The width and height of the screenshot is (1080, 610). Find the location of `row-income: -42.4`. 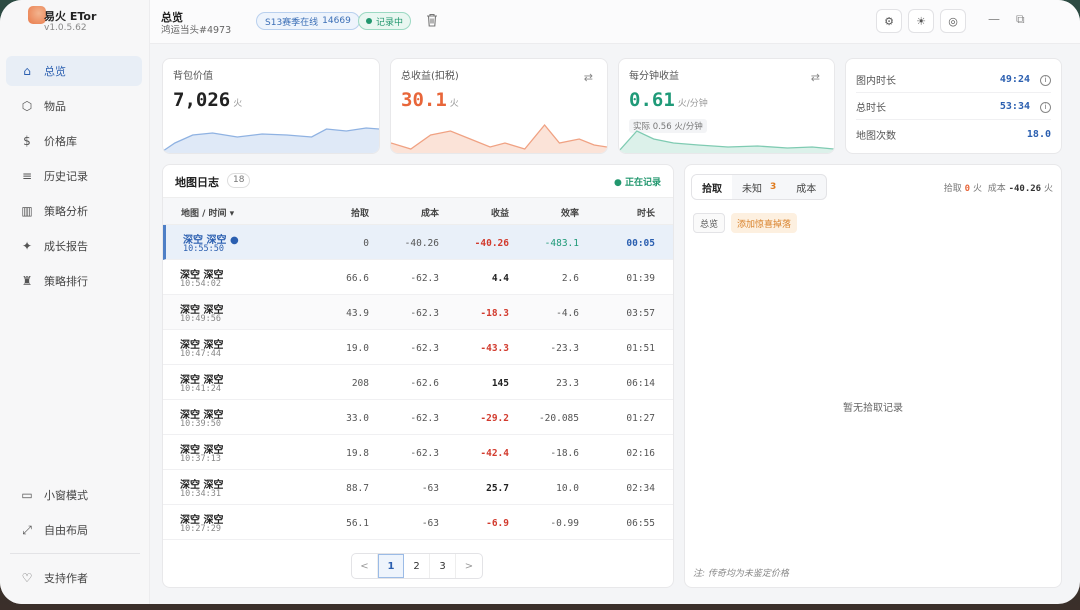

row-income: -42.4 is located at coordinates (494, 453).